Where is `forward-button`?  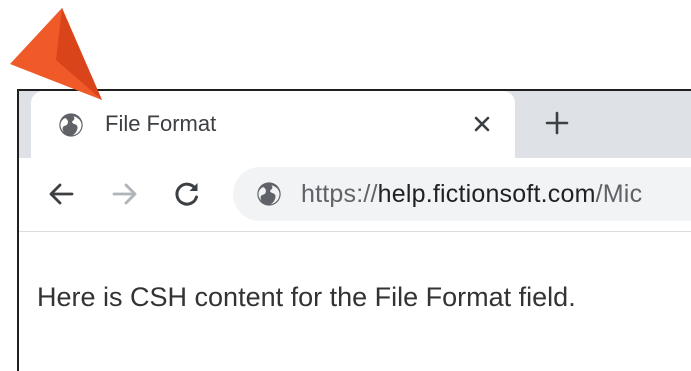 forward-button is located at coordinates (125, 194).